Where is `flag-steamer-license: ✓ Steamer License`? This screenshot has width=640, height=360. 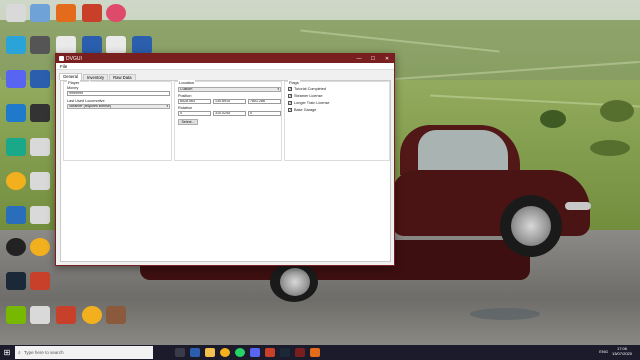 flag-steamer-license: ✓ Steamer License is located at coordinates (305, 96).